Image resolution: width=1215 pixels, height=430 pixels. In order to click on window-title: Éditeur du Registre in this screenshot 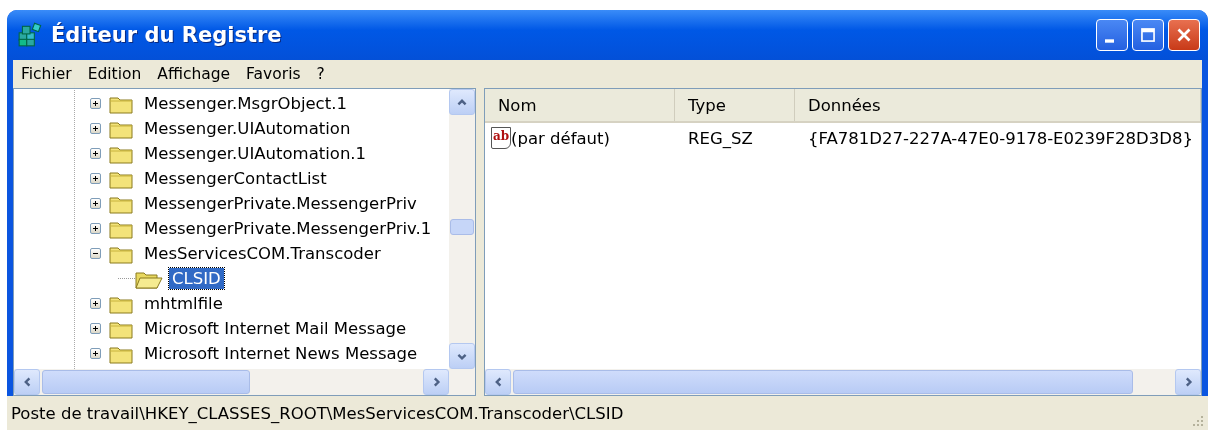, I will do `click(167, 35)`.